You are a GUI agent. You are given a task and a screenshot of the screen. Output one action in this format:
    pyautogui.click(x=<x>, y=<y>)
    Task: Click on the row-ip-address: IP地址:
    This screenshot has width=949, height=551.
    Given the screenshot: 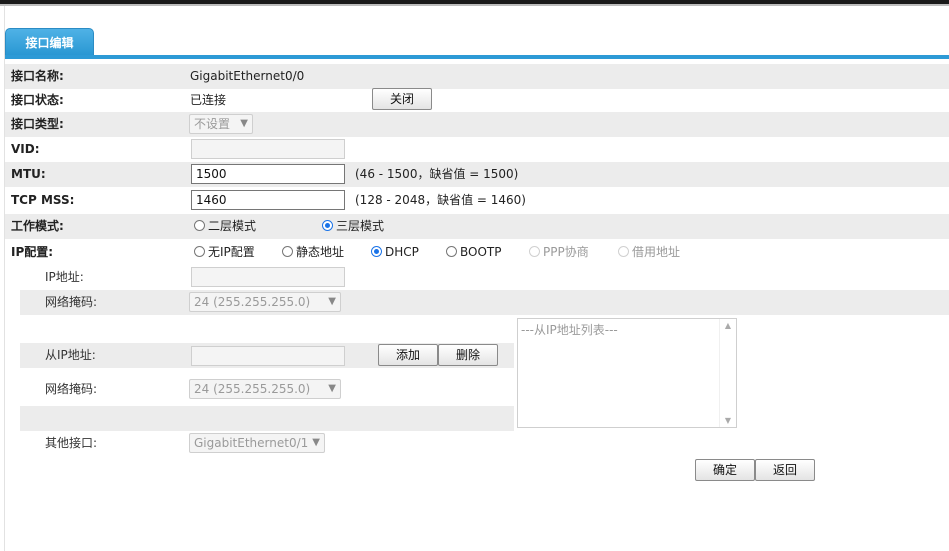 What is the action you would take?
    pyautogui.click(x=484, y=277)
    